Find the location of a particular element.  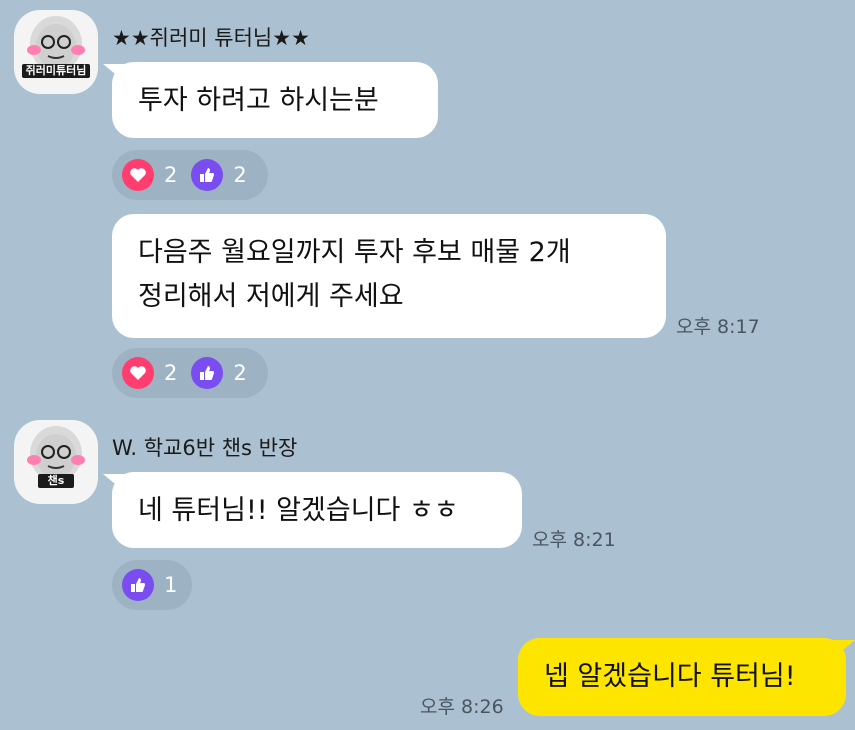

message-bubble: 투자 하려고 하시는분 is located at coordinates (275, 100).